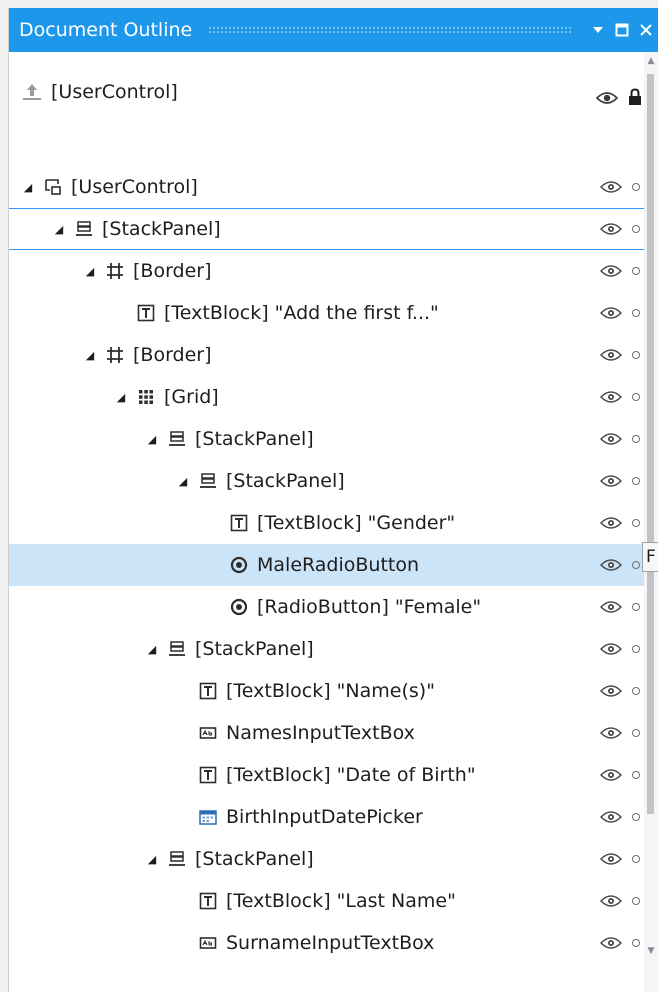  I want to click on tree-row: SurnameInputTextBox, so click(326, 943).